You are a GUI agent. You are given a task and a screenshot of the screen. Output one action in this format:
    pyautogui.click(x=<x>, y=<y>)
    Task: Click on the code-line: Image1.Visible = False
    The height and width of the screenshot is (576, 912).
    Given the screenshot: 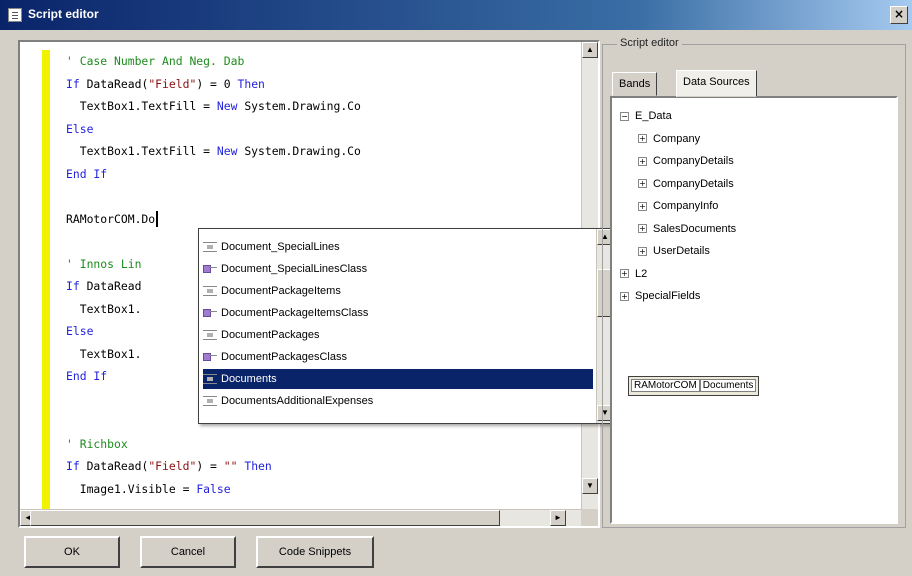 What is the action you would take?
    pyautogui.click(x=213, y=489)
    